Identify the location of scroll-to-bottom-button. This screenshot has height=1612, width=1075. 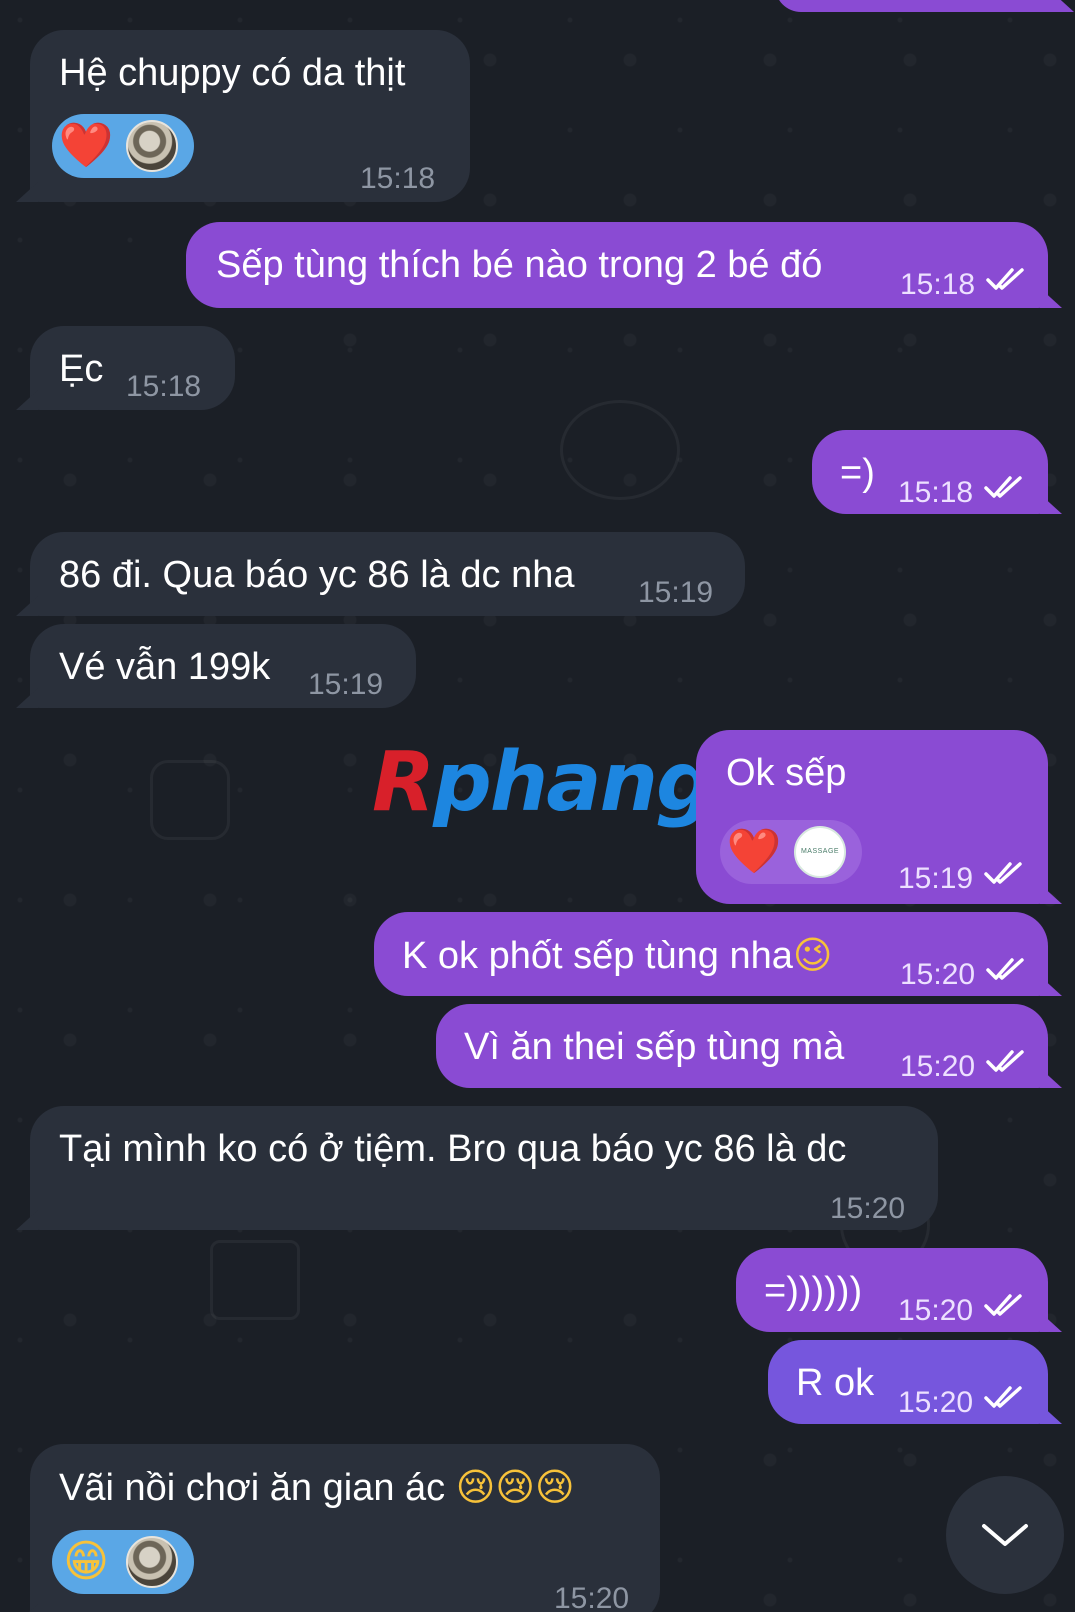
(1005, 1535).